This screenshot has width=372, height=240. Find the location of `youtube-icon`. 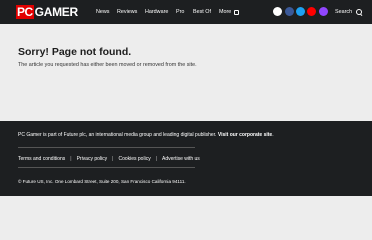

youtube-icon is located at coordinates (311, 11).